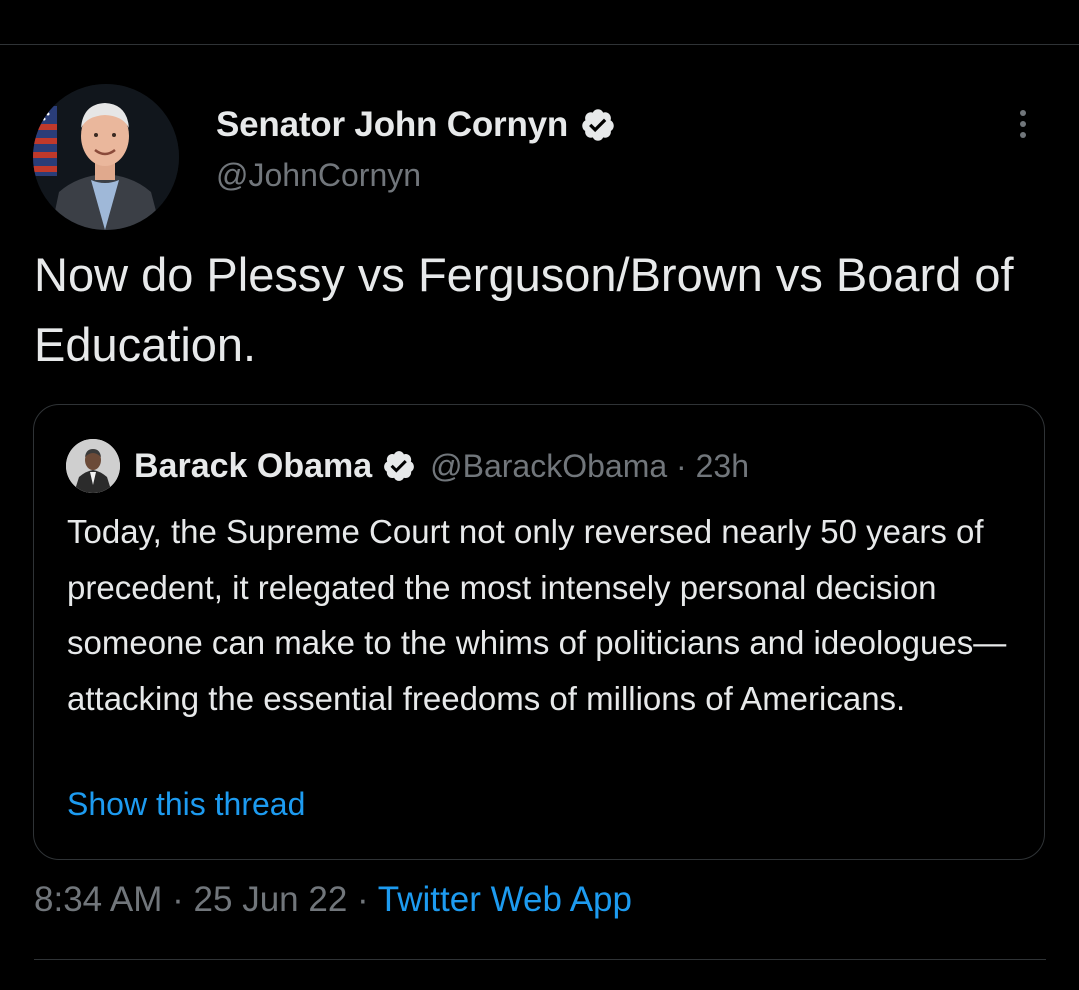 The width and height of the screenshot is (1079, 990). I want to click on author-handle: @JohnCornyn, so click(416, 175).